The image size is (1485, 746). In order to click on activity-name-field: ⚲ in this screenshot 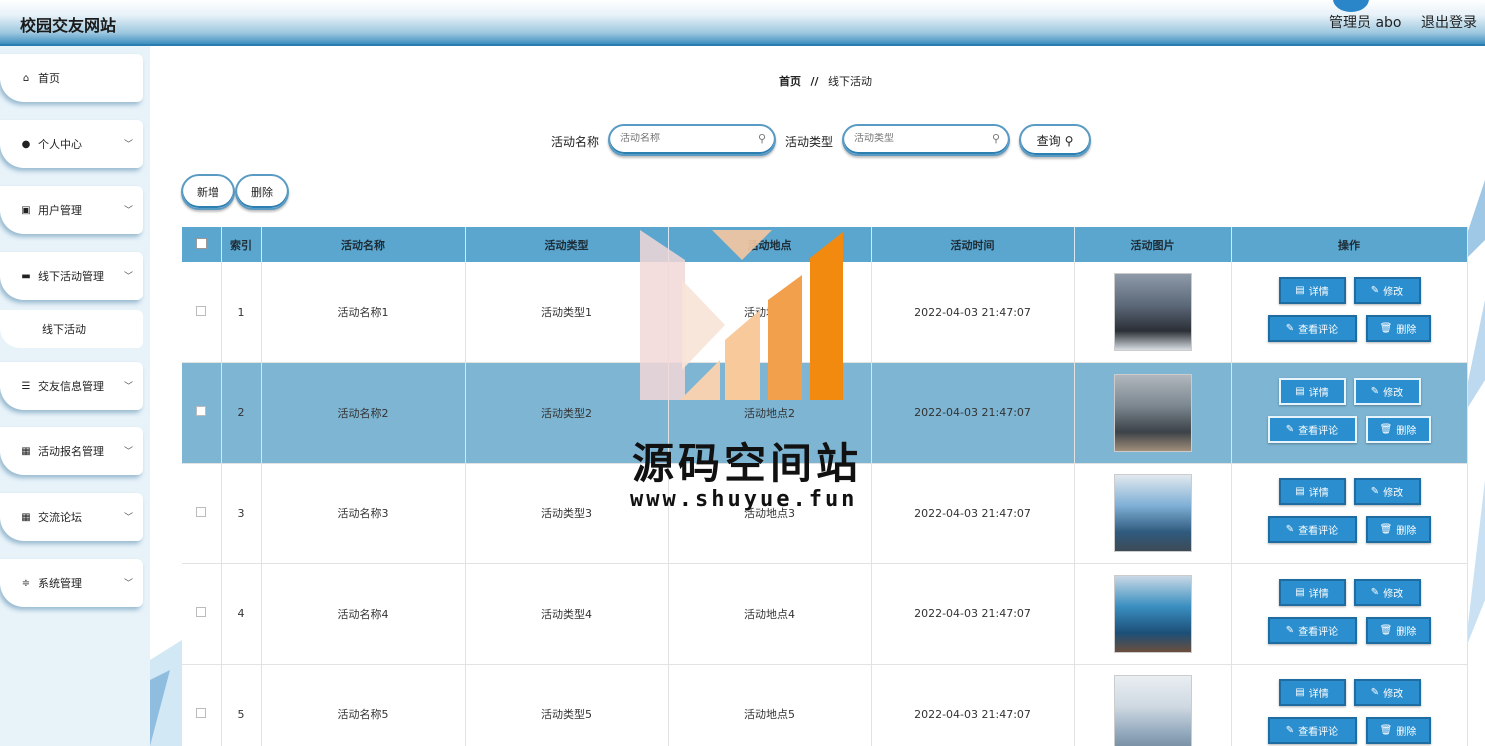, I will do `click(692, 140)`.